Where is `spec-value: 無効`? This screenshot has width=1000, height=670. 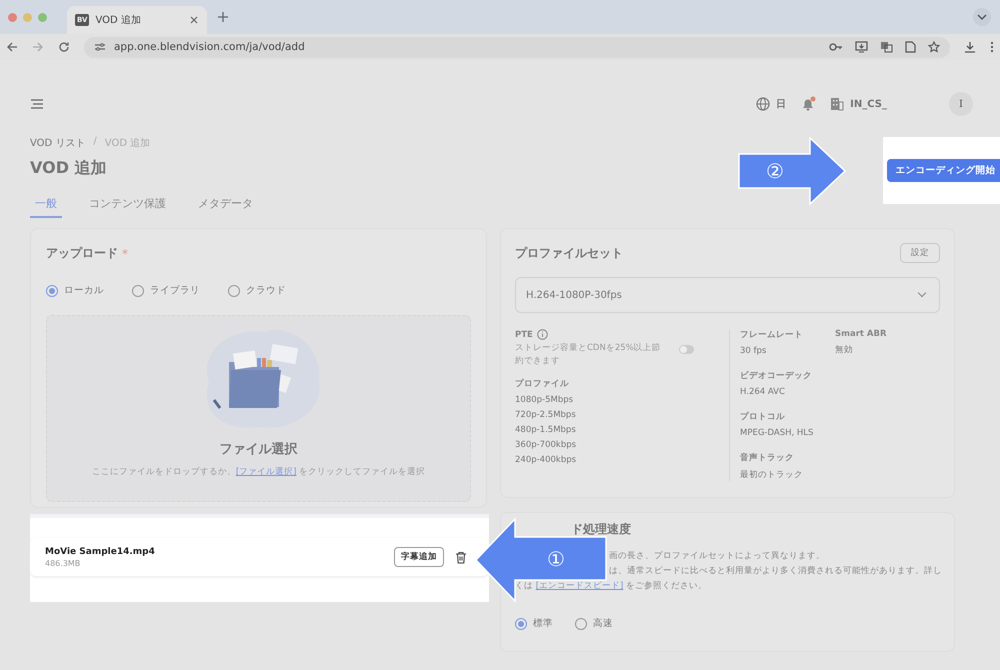 spec-value: 無効 is located at coordinates (844, 350).